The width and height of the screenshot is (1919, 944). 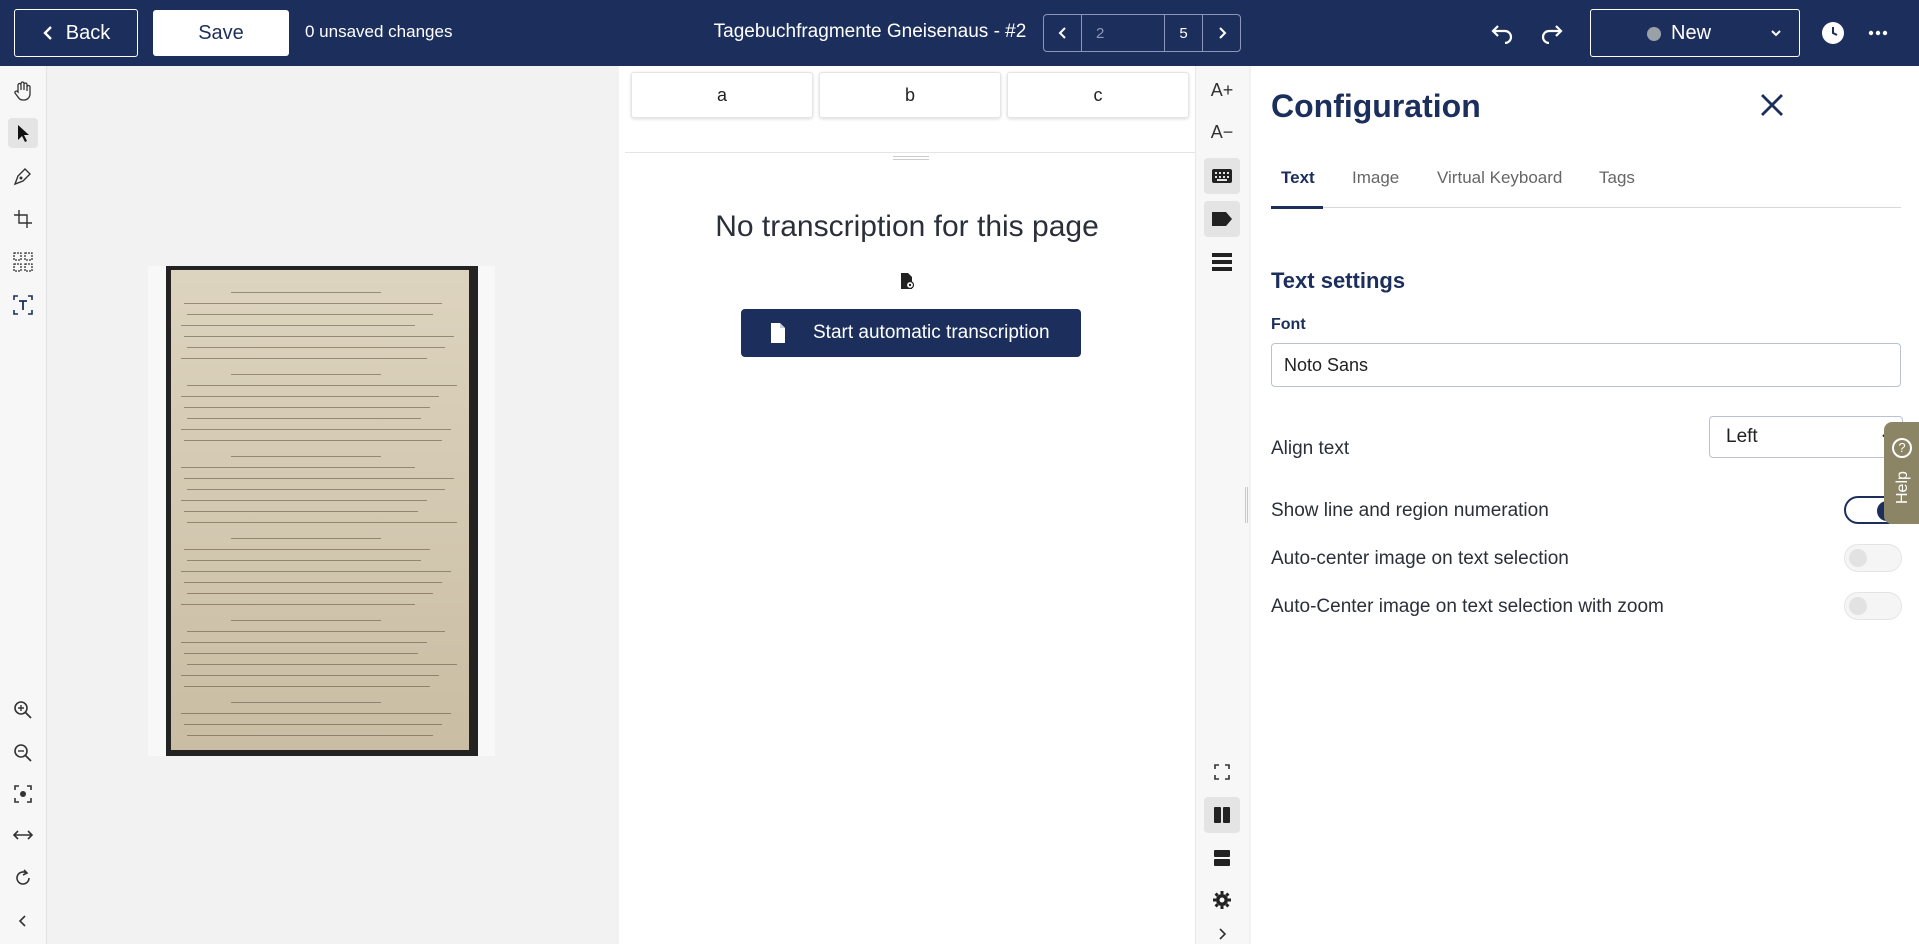 What do you see at coordinates (907, 283) in the screenshot?
I see `document-view-icon` at bounding box center [907, 283].